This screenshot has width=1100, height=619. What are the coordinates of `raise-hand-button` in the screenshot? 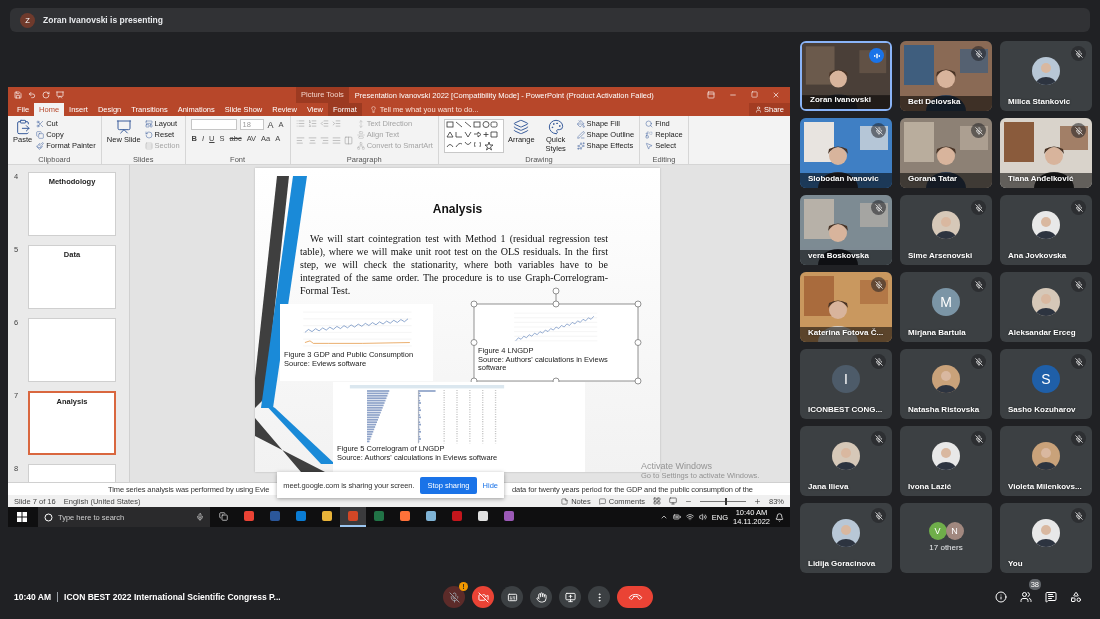 It's located at (541, 597).